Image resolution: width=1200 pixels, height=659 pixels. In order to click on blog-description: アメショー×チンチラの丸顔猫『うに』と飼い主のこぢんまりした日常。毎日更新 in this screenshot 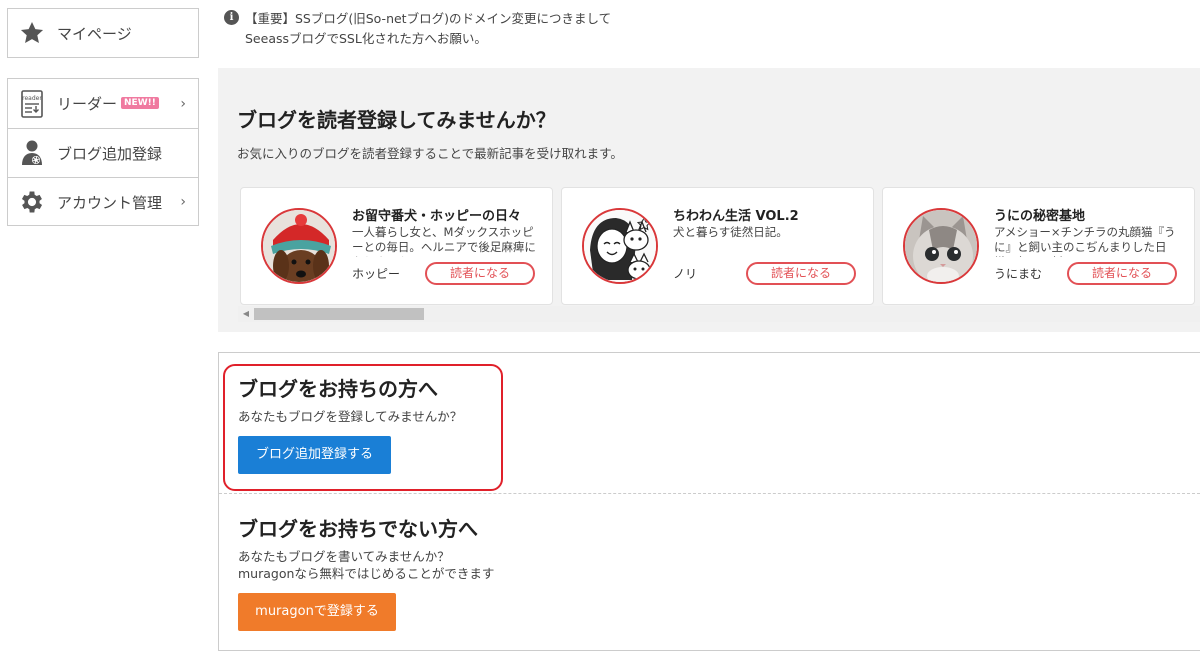, I will do `click(1085, 241)`.